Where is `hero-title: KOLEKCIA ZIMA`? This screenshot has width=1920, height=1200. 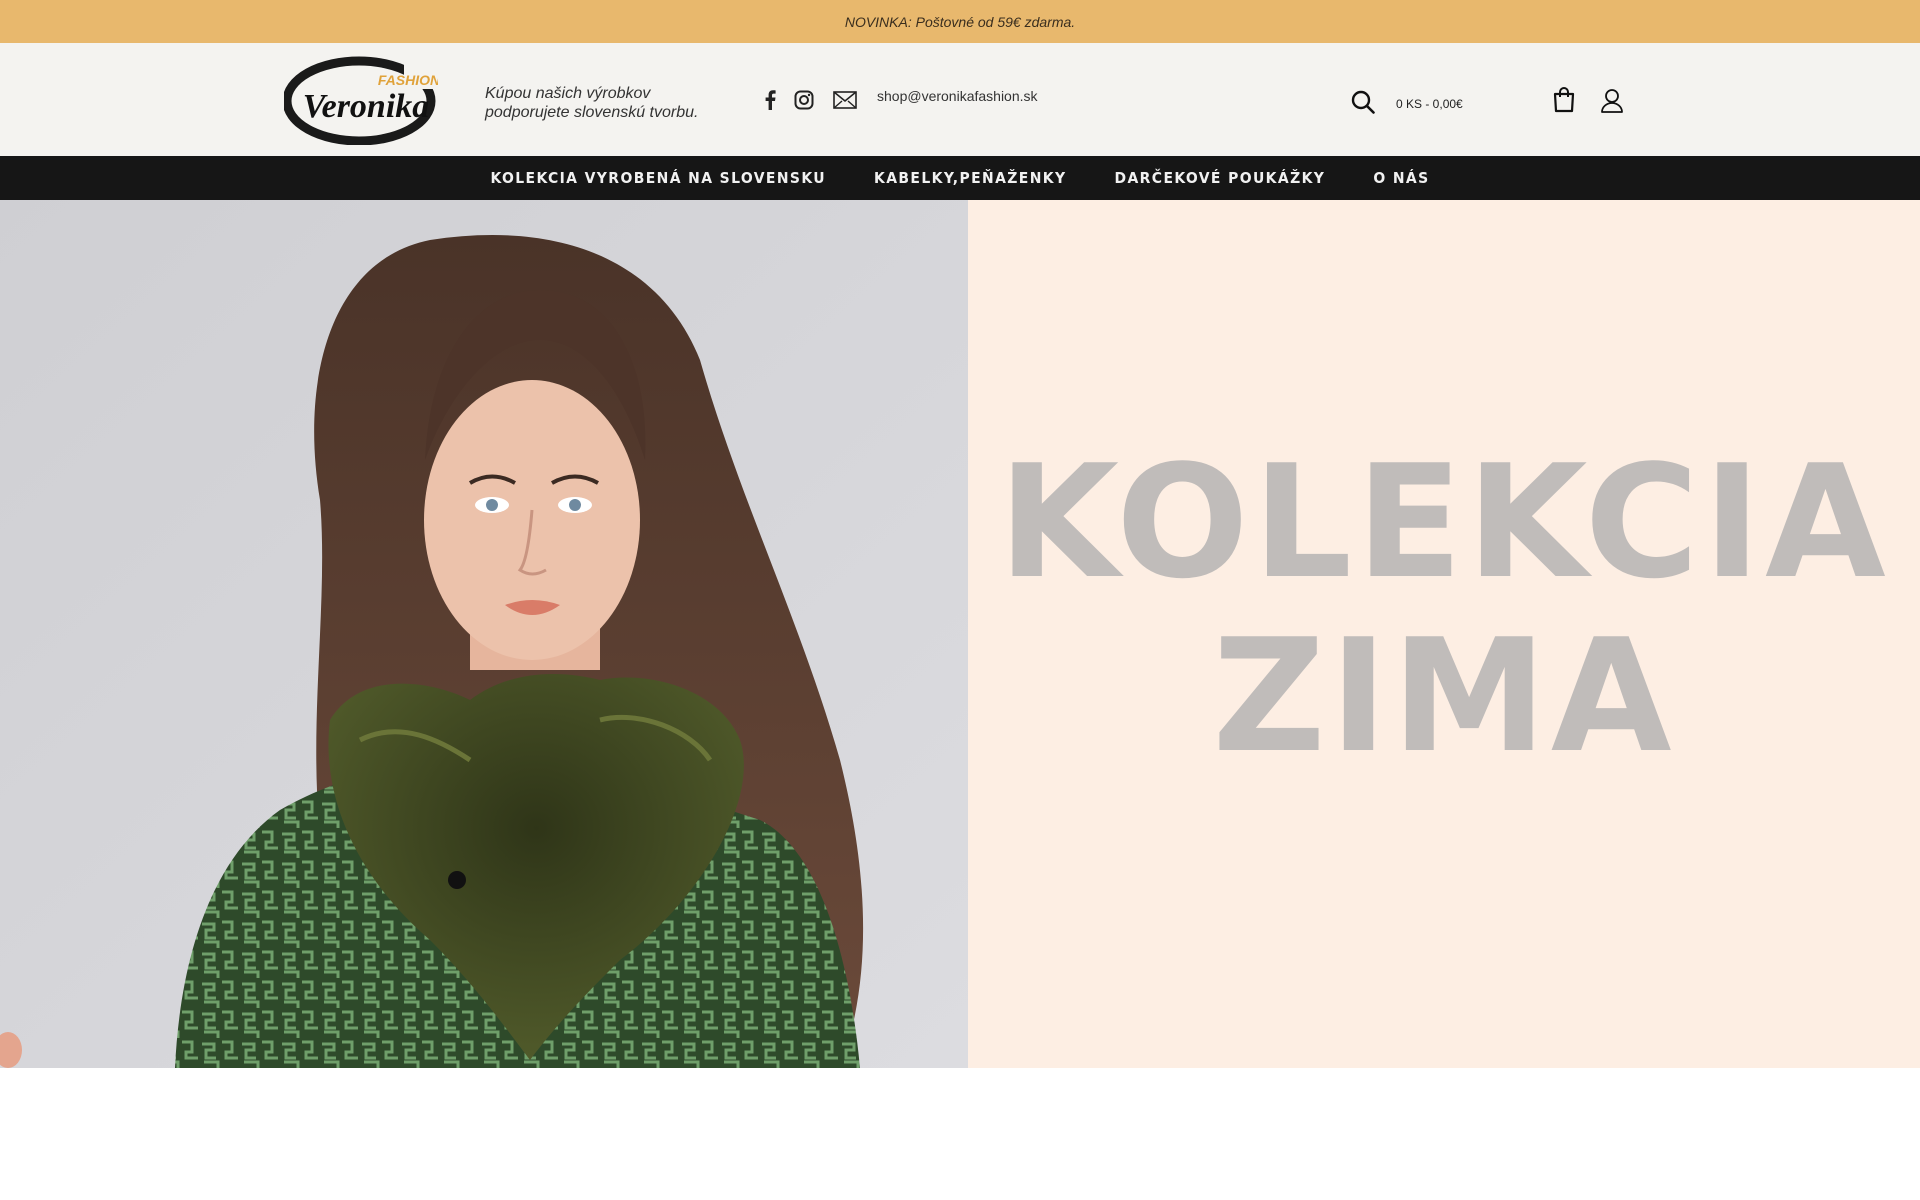 hero-title: KOLEKCIA ZIMA is located at coordinates (1444, 609).